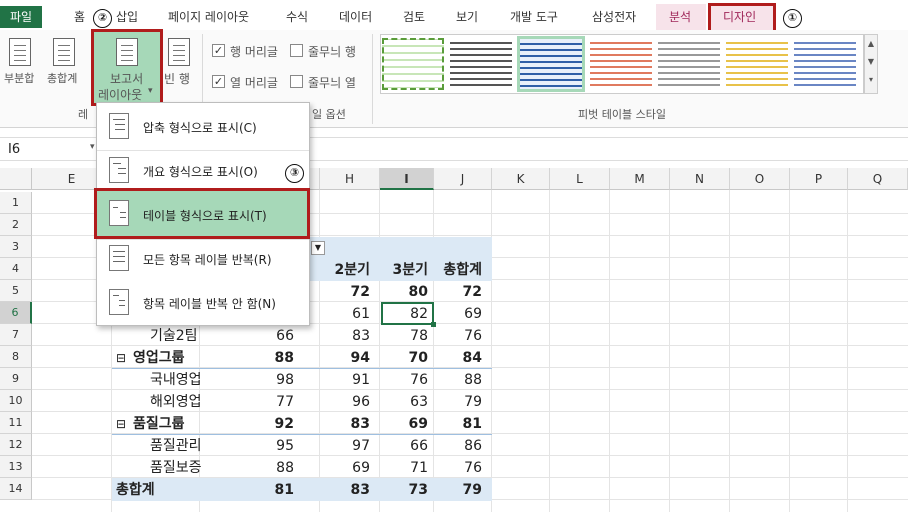 The image size is (908, 512). I want to click on row-header-6: 6, so click(16, 313).